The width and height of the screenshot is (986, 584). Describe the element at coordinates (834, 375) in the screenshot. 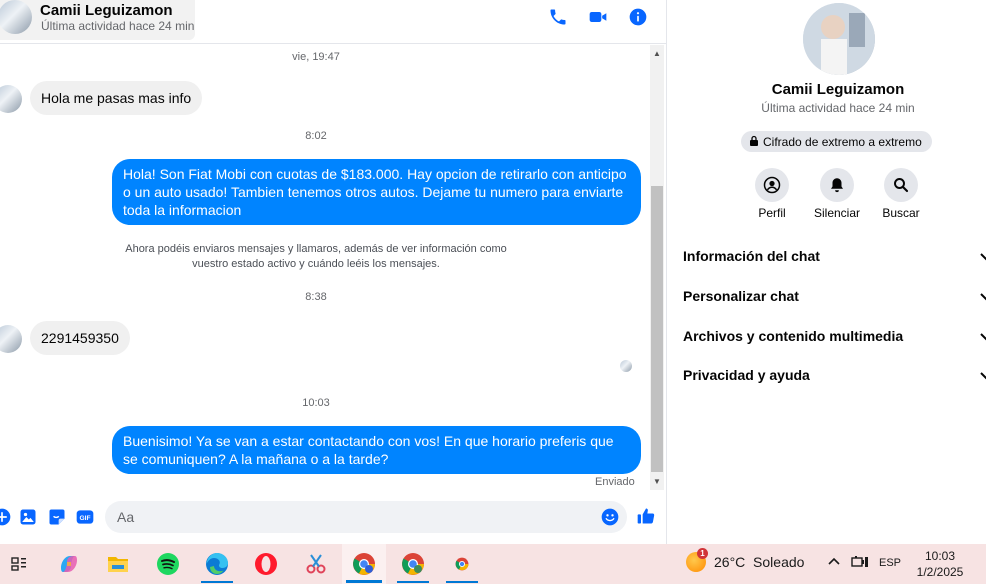

I see `section-privacy: Privacidad y ayuda` at that location.